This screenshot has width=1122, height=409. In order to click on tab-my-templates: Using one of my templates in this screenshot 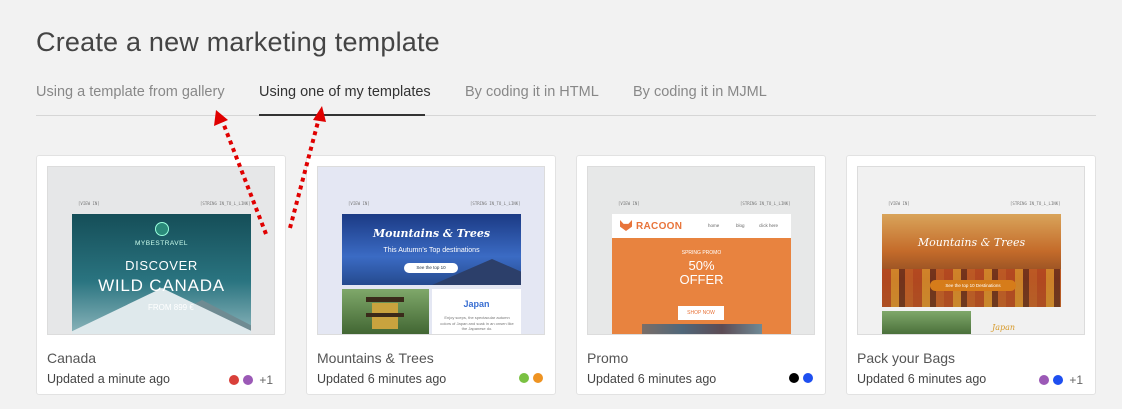, I will do `click(345, 92)`.